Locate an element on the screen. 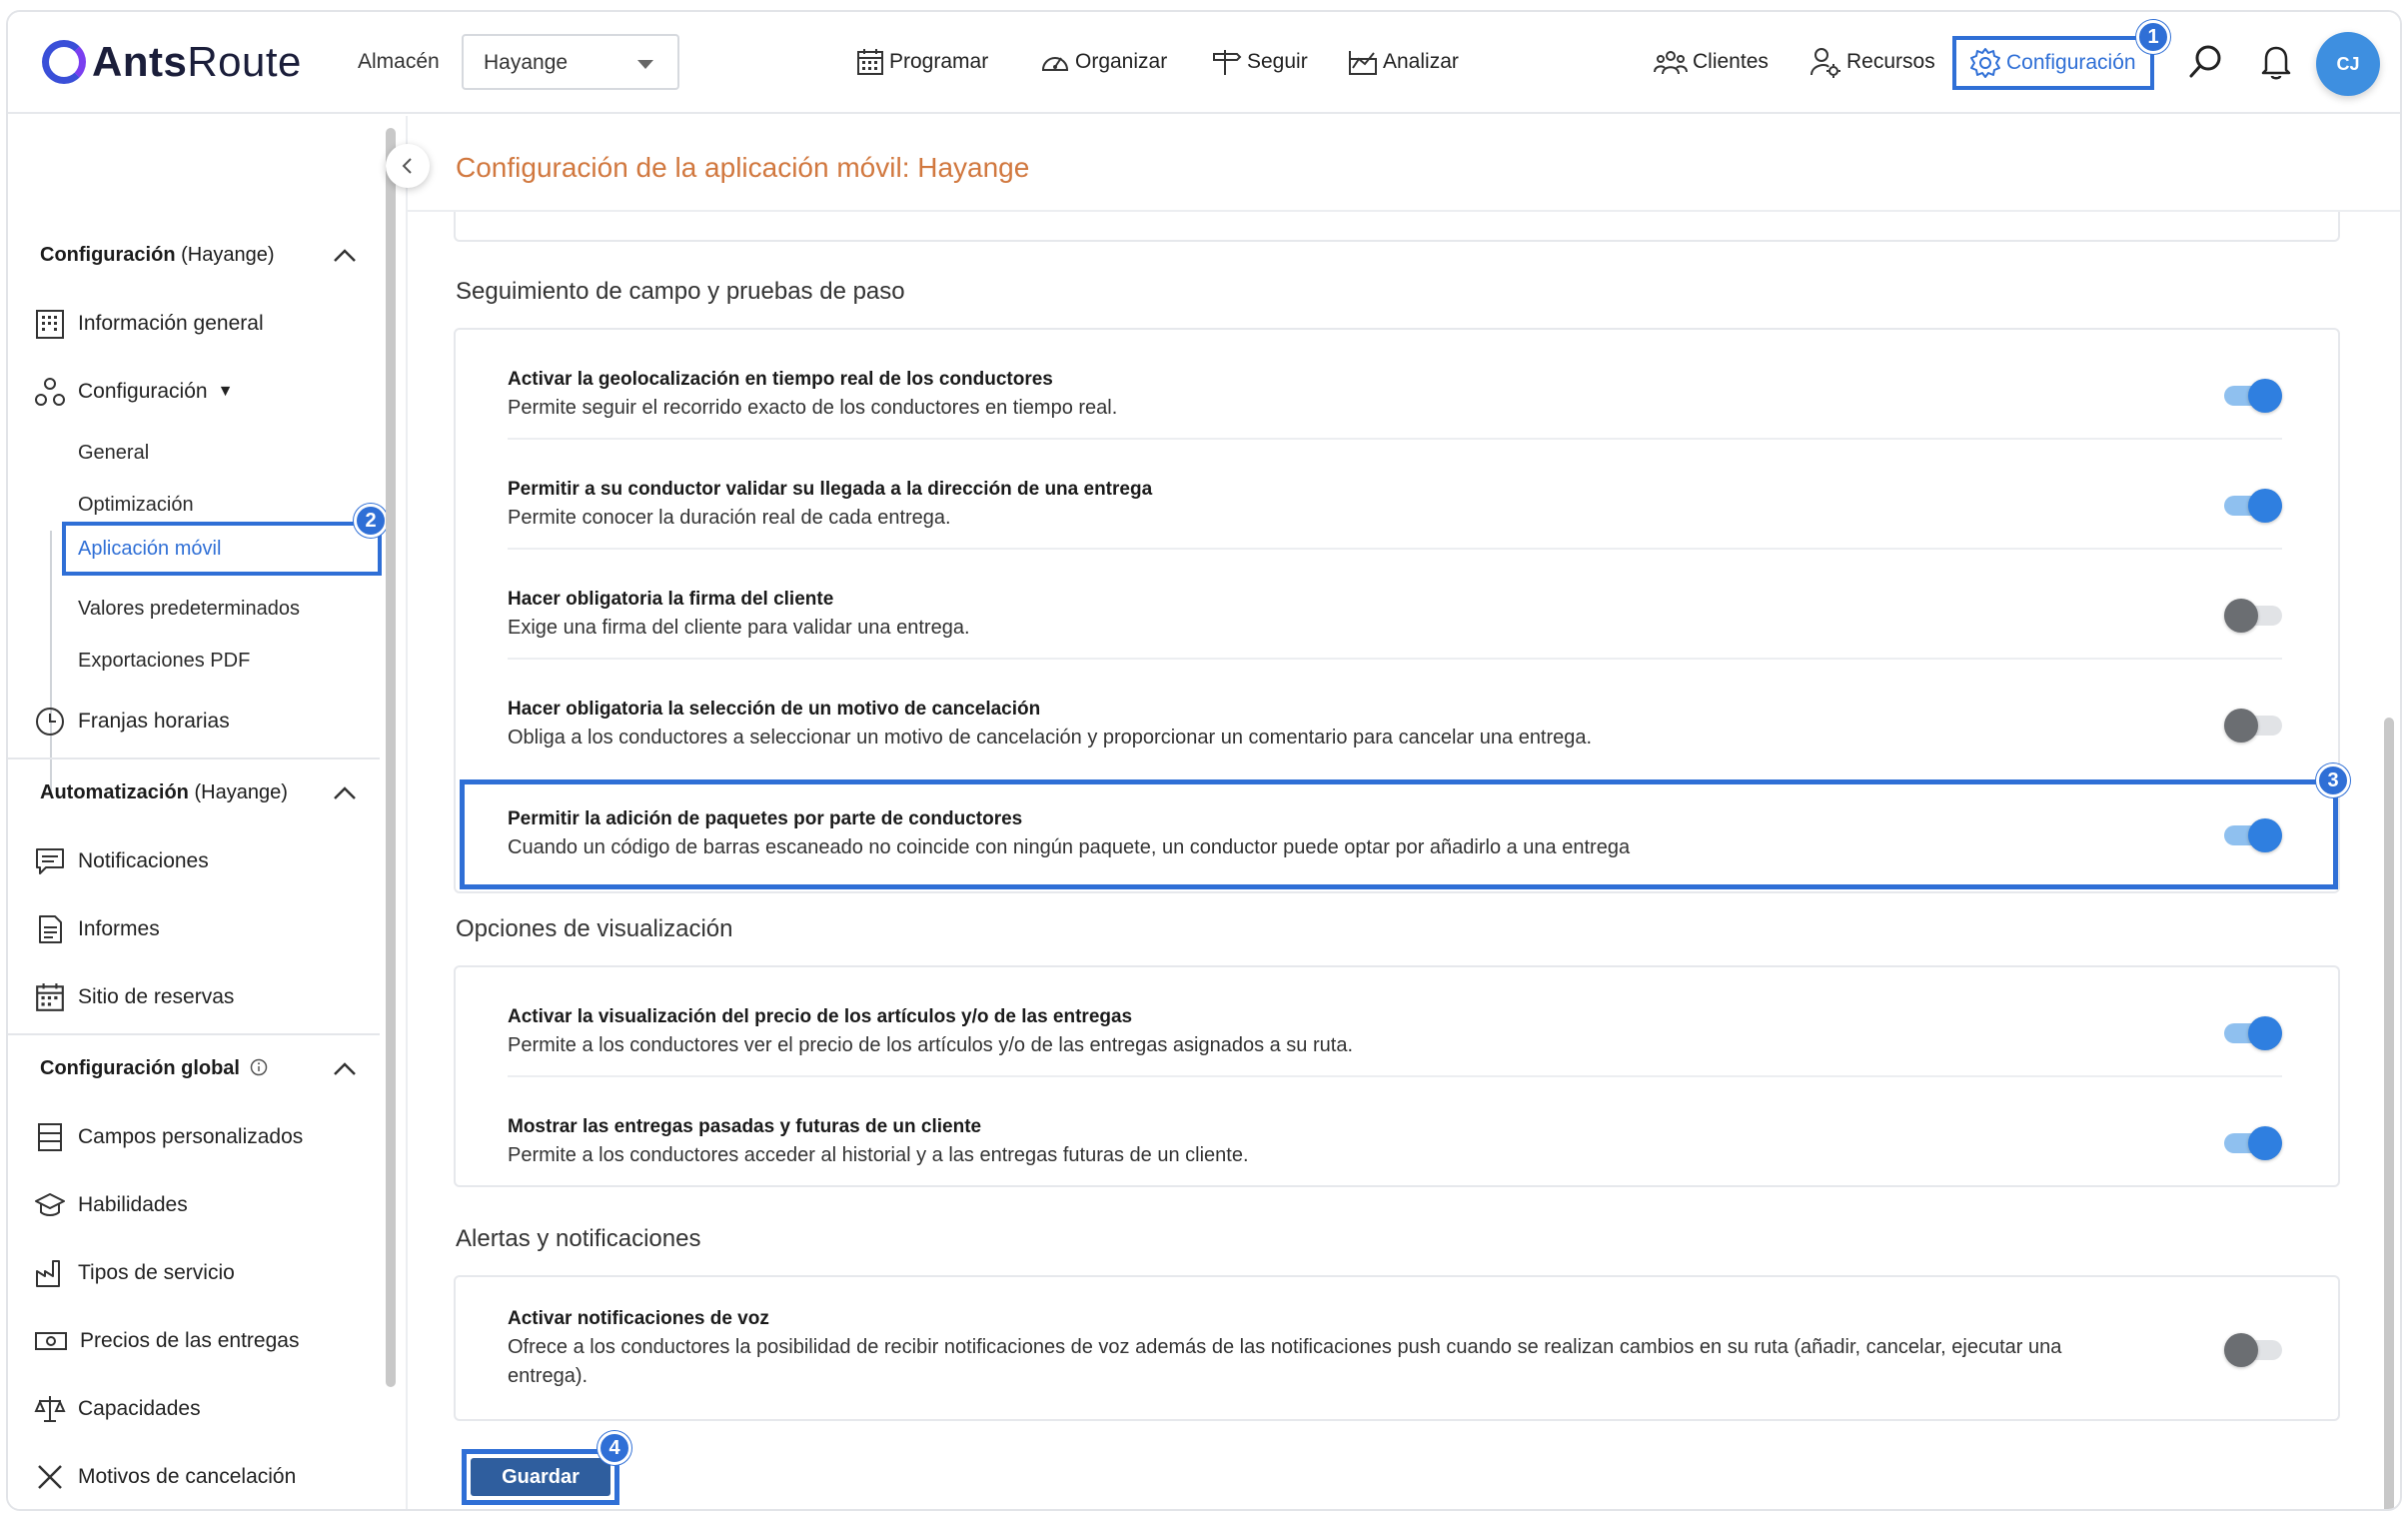 The height and width of the screenshot is (1517, 2408). info-icon is located at coordinates (259, 1067).